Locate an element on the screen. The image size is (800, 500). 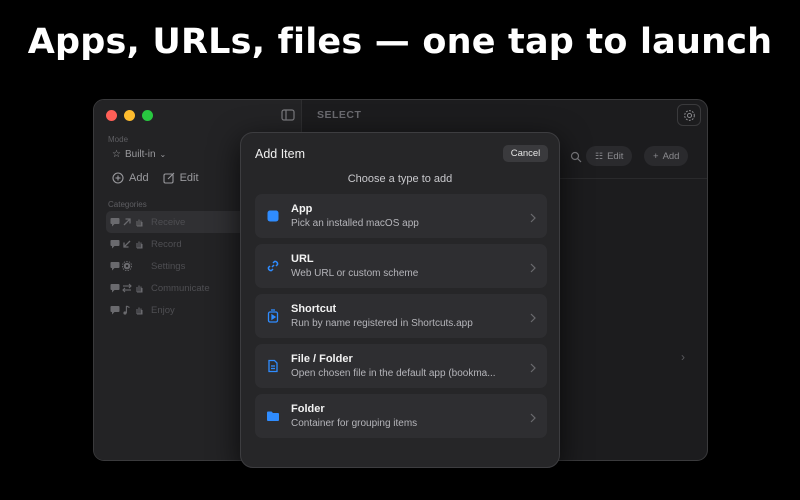
chevron-right-icon: › is located at coordinates (683, 357).